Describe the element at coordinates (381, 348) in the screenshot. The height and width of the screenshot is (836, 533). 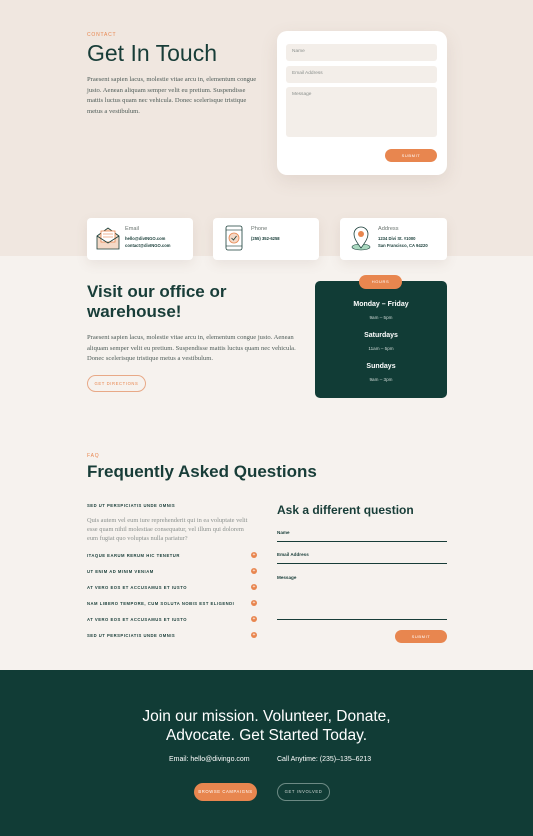
I see `hours-time-saturdays: 11am – 5pm` at that location.